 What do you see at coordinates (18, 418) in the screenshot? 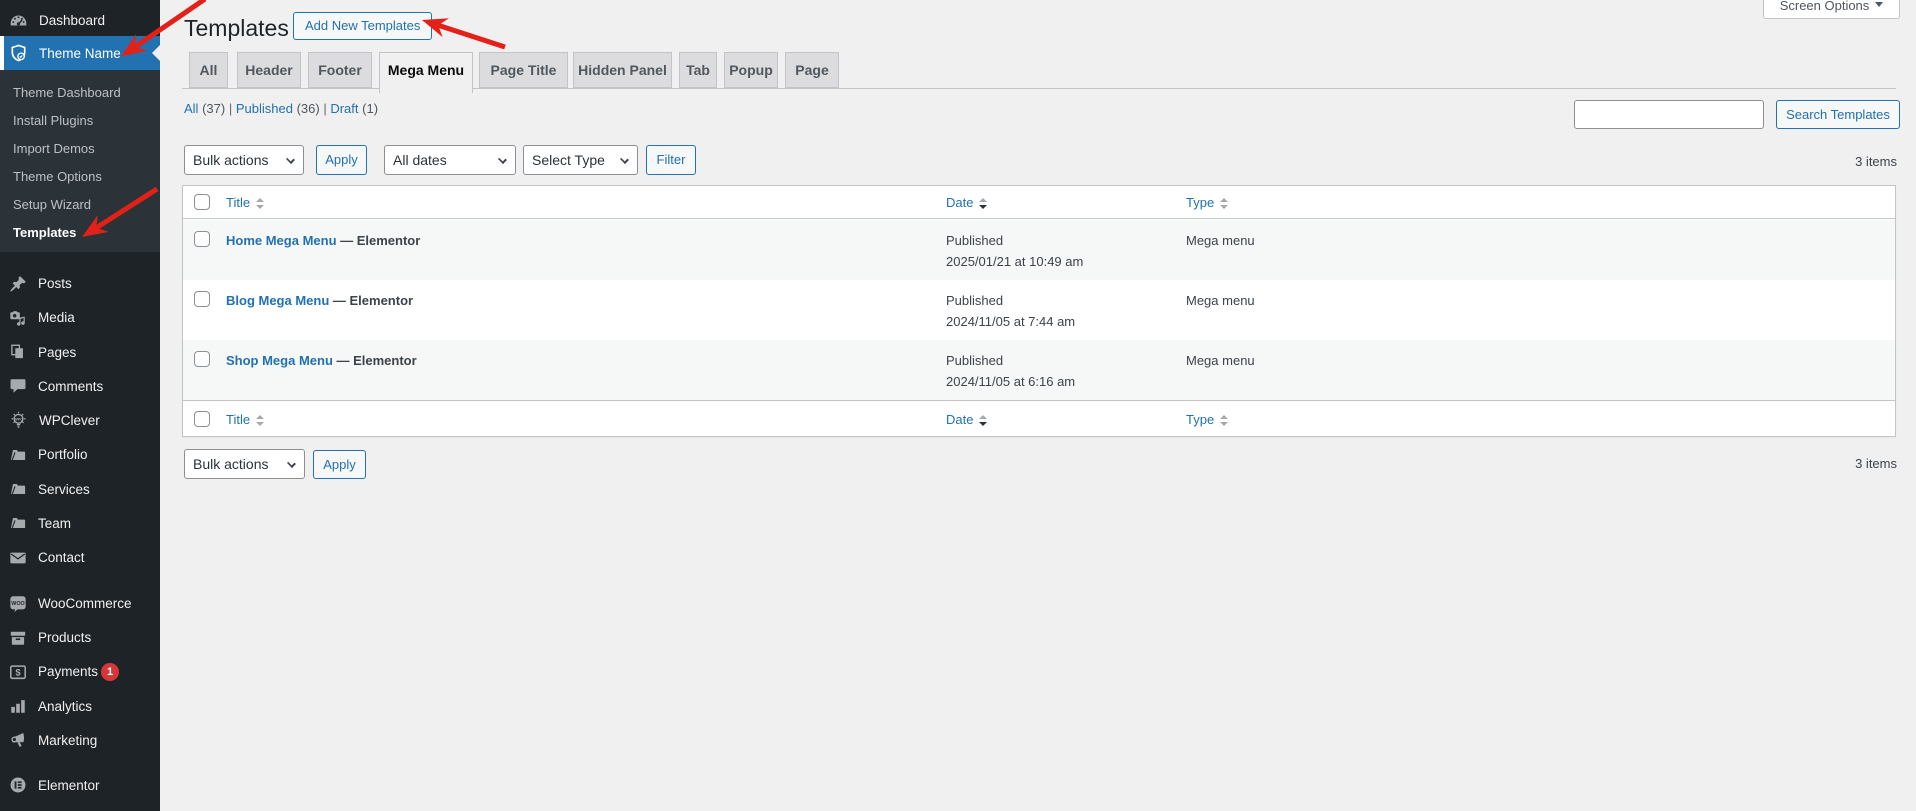
I see `svg-text: WPC` at bounding box center [18, 418].